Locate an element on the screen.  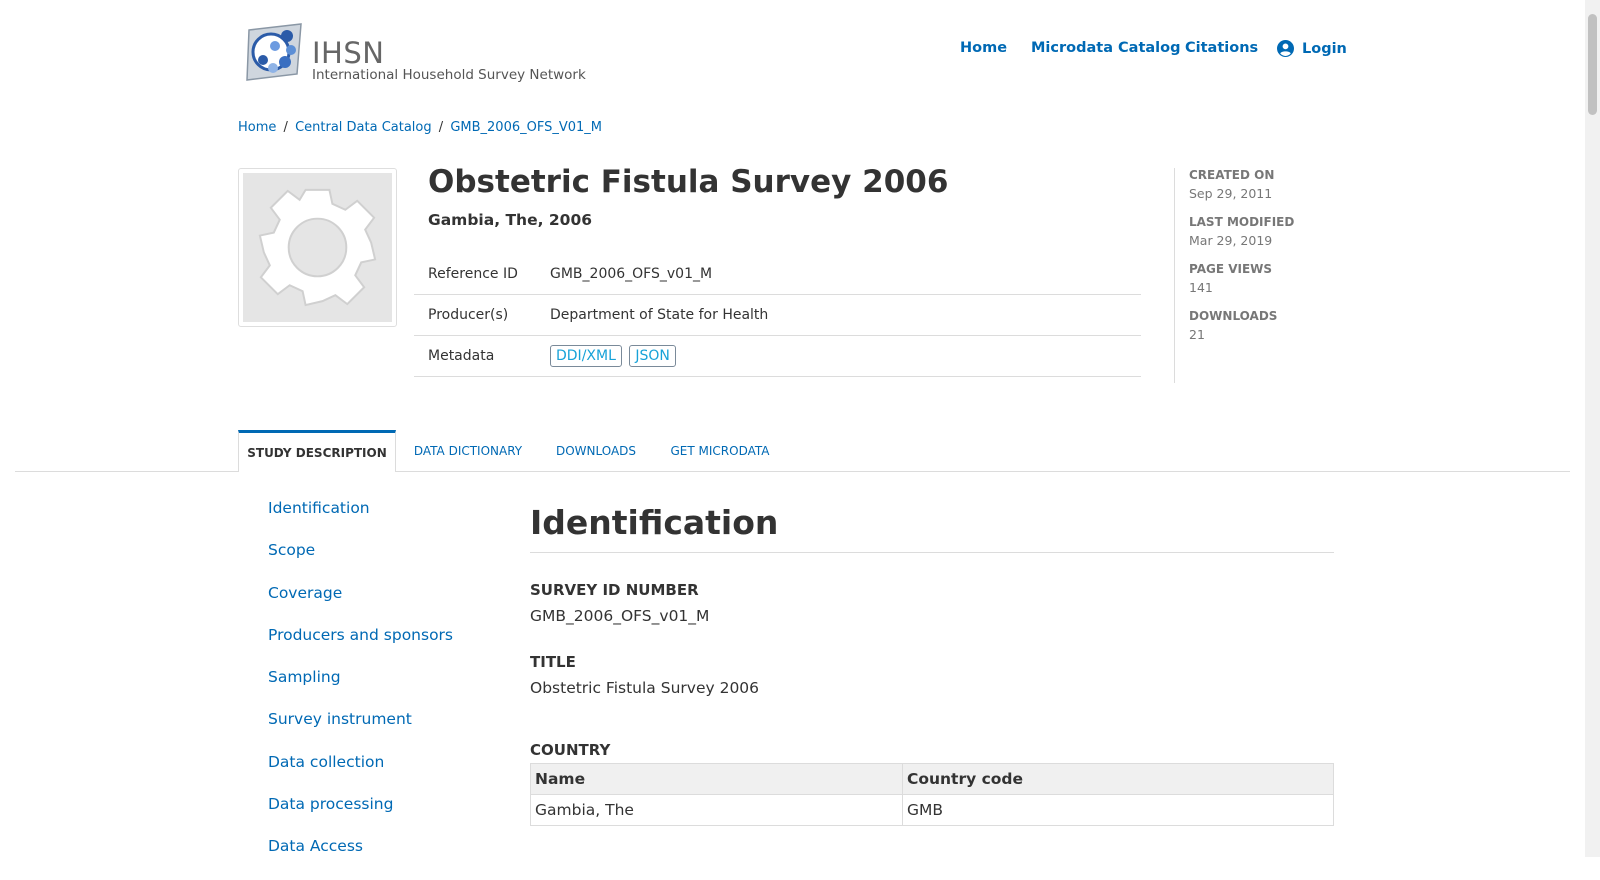
downloads-label: DOWNLOADS is located at coordinates (1233, 316).